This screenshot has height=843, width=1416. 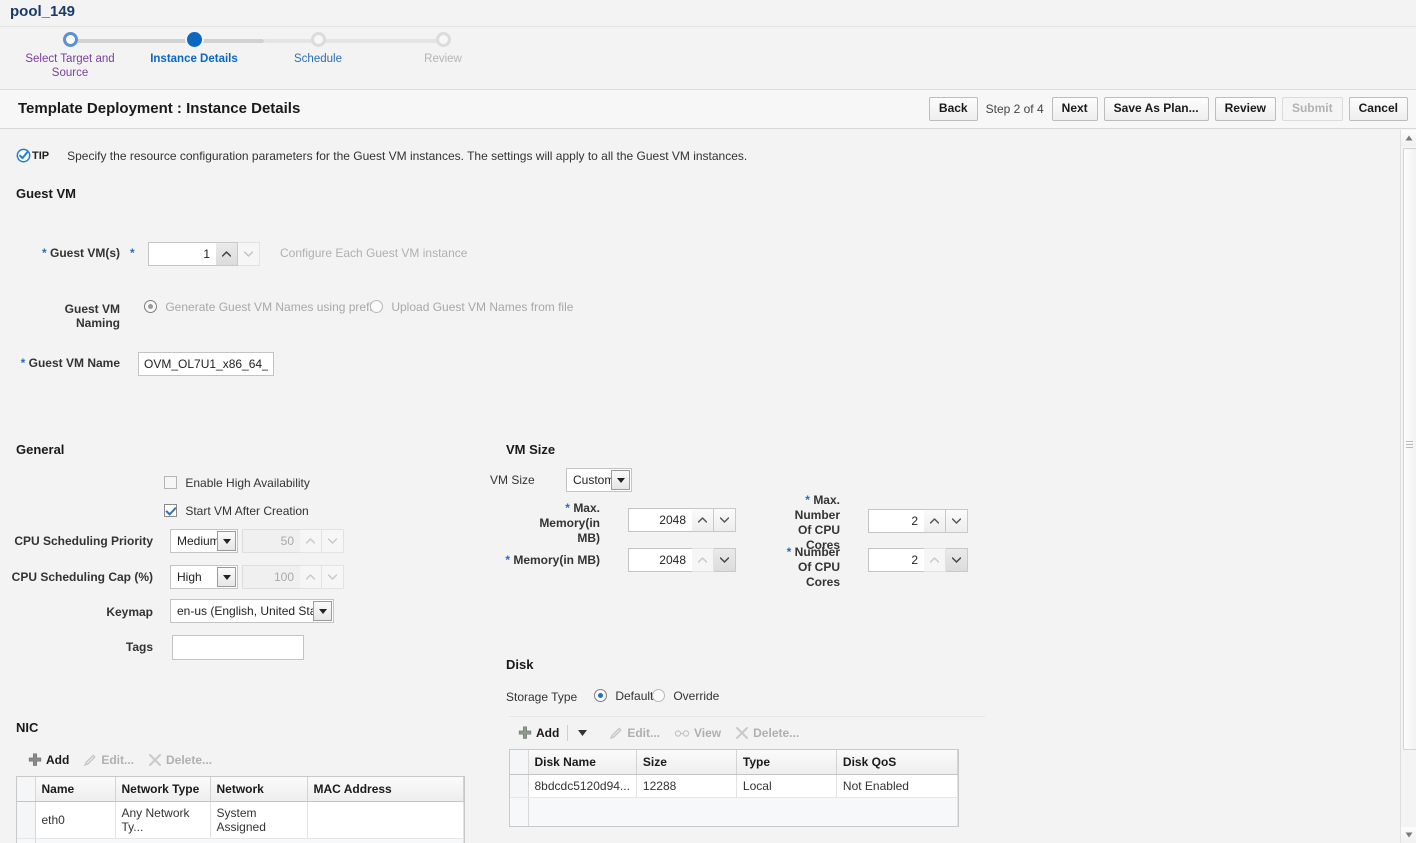 I want to click on table-row: eth0 Any Network Ty... System Assigned, so click(x=240, y=820).